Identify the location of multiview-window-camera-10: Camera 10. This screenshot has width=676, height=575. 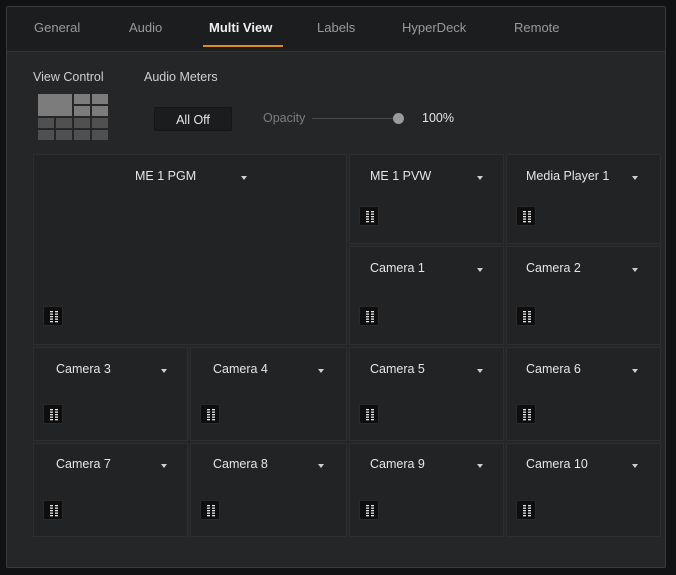
(583, 490).